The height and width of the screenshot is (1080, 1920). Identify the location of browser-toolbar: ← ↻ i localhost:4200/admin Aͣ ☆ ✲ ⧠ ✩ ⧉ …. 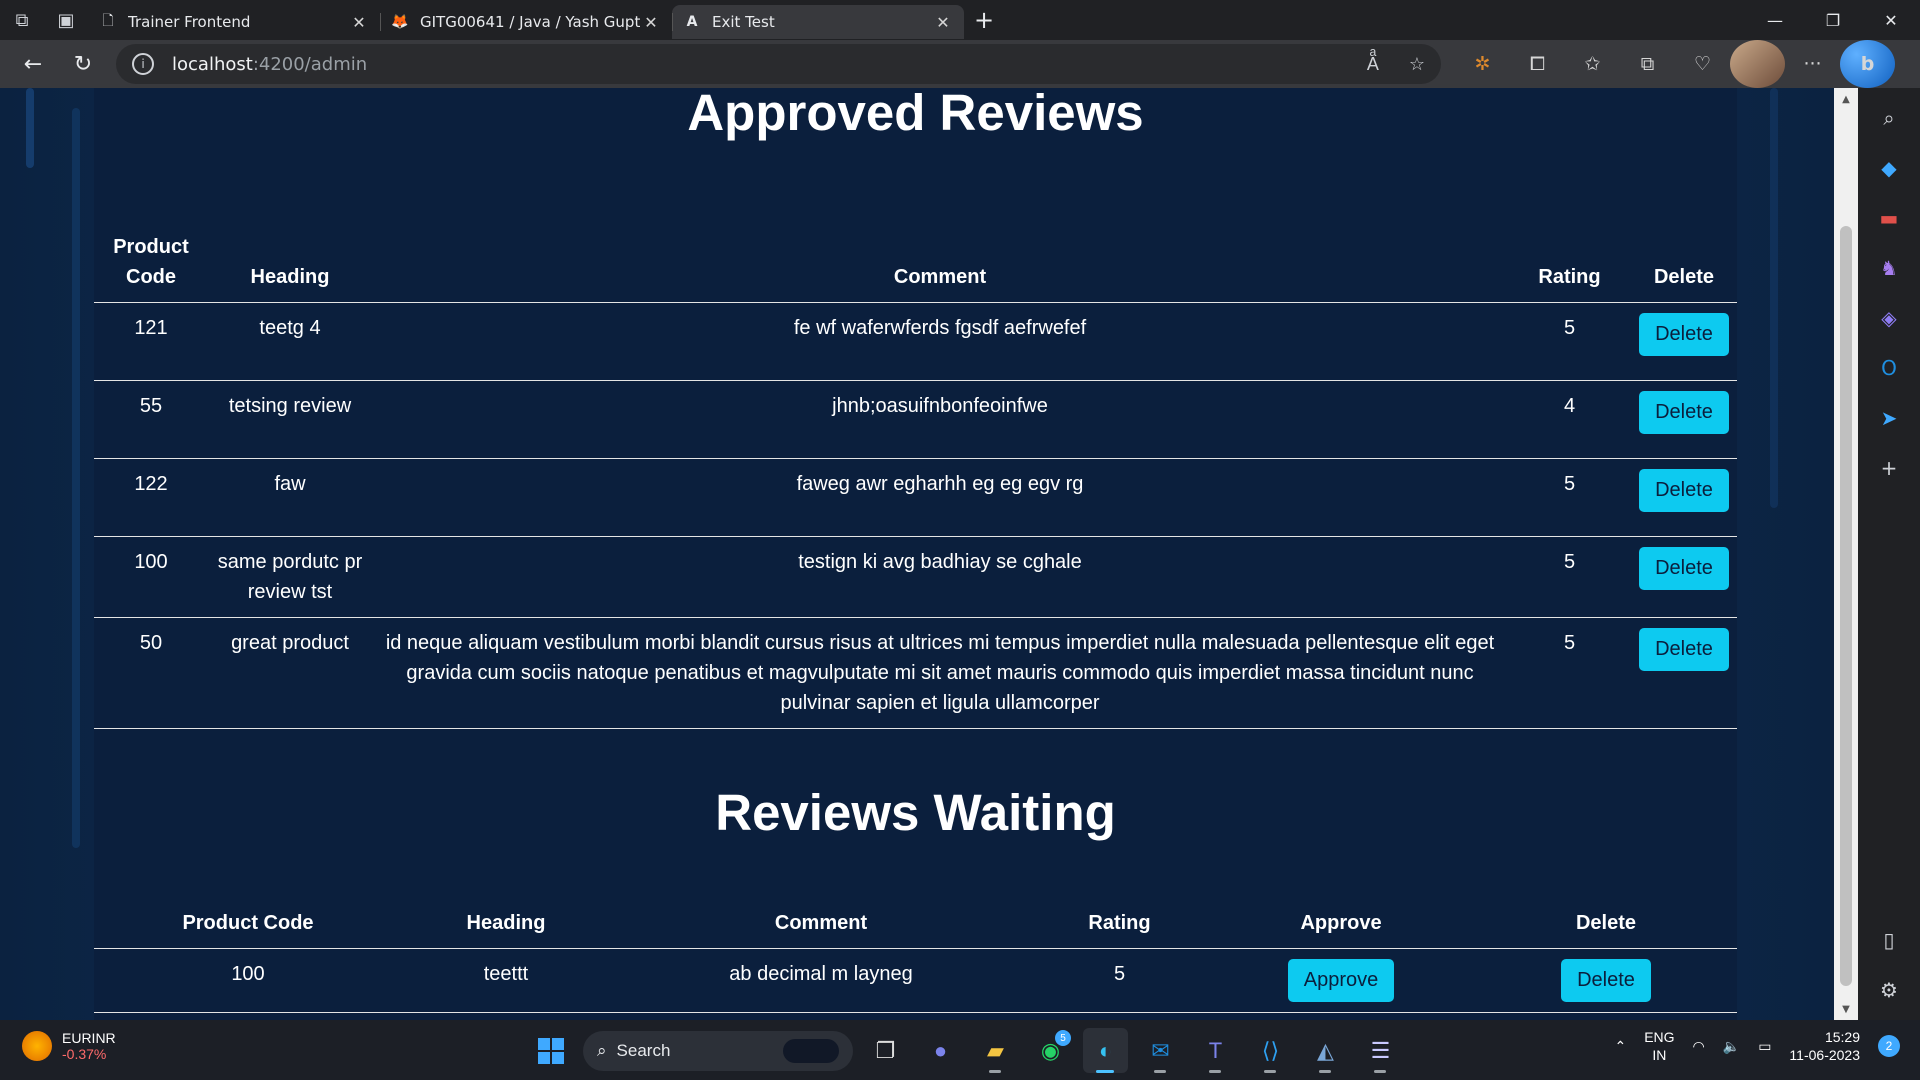
(960, 64).